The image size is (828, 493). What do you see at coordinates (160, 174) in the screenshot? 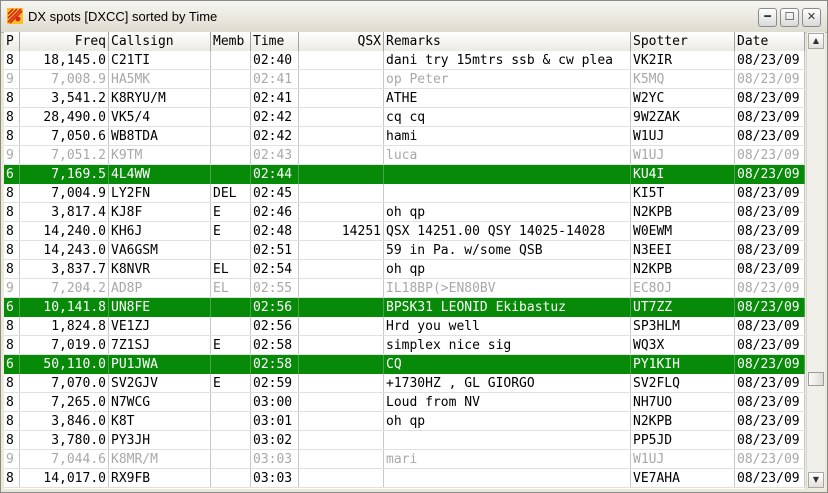
I see `cell-callsign: 4L4WW` at bounding box center [160, 174].